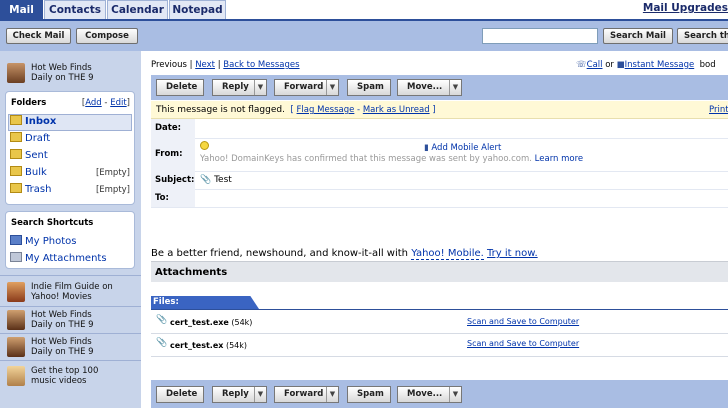 This screenshot has height=408, width=728. What do you see at coordinates (21, 9) in the screenshot?
I see `tab-mail: Mail` at bounding box center [21, 9].